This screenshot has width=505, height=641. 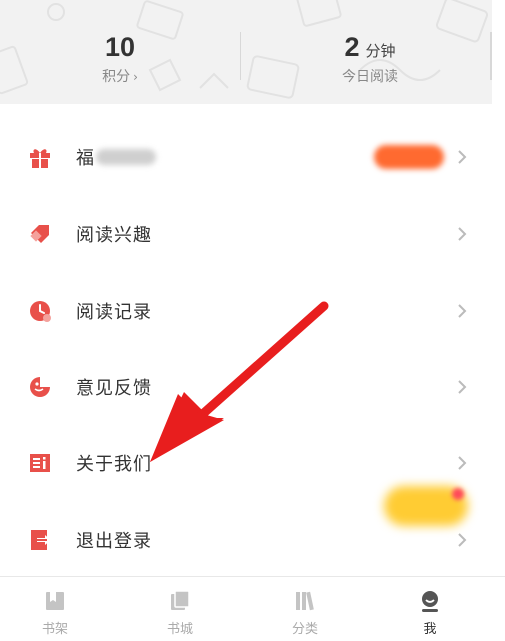 I want to click on tab-bookstore: 书城, so click(x=180, y=609).